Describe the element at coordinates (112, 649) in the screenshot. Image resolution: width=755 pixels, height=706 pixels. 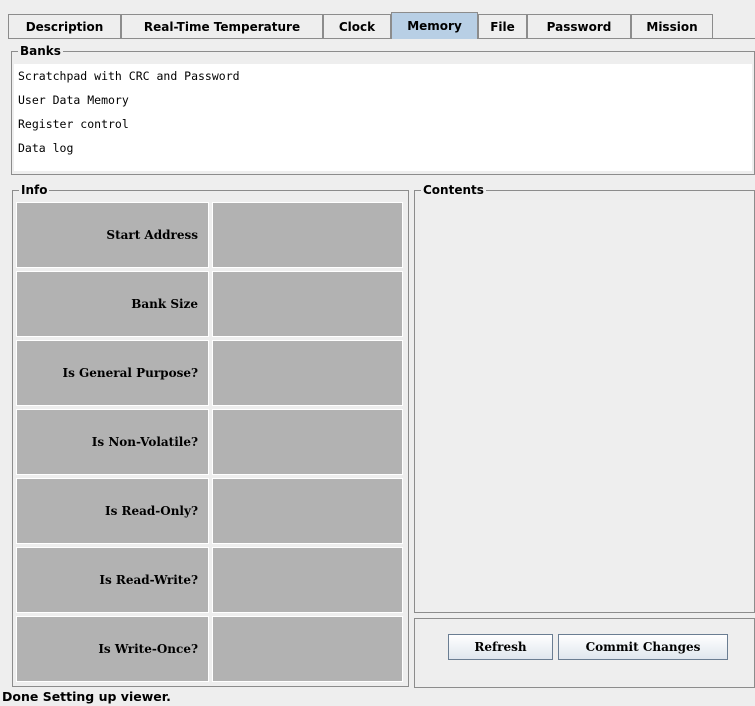
I see `info-label-write-once: Is Write-Once?` at that location.